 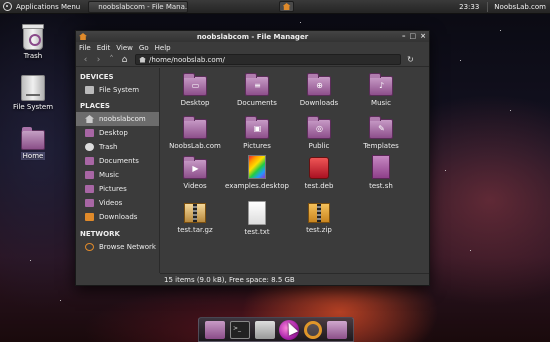 I want to click on file-item-documents: ≡ Documents, so click(x=257, y=90).